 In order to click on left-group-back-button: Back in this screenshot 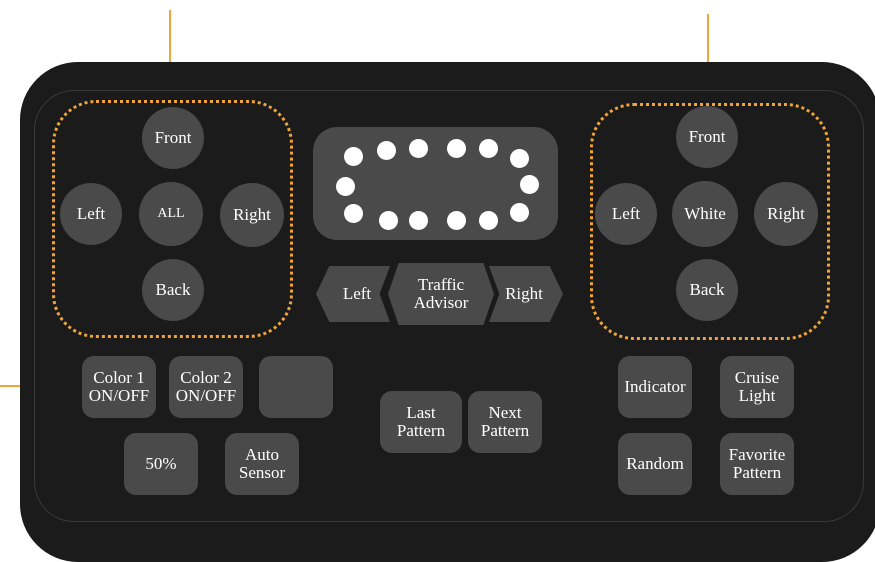, I will do `click(173, 290)`.